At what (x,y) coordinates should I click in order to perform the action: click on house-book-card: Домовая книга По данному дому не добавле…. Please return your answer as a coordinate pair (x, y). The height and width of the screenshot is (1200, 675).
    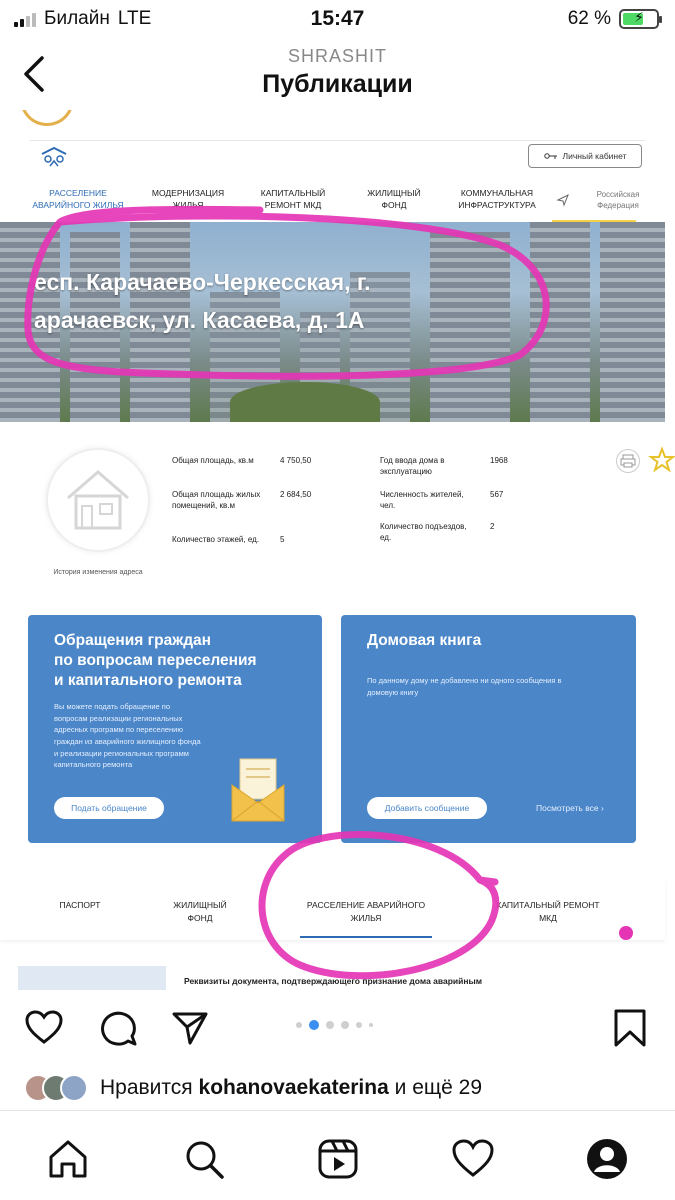
    Looking at the image, I should click on (488, 729).